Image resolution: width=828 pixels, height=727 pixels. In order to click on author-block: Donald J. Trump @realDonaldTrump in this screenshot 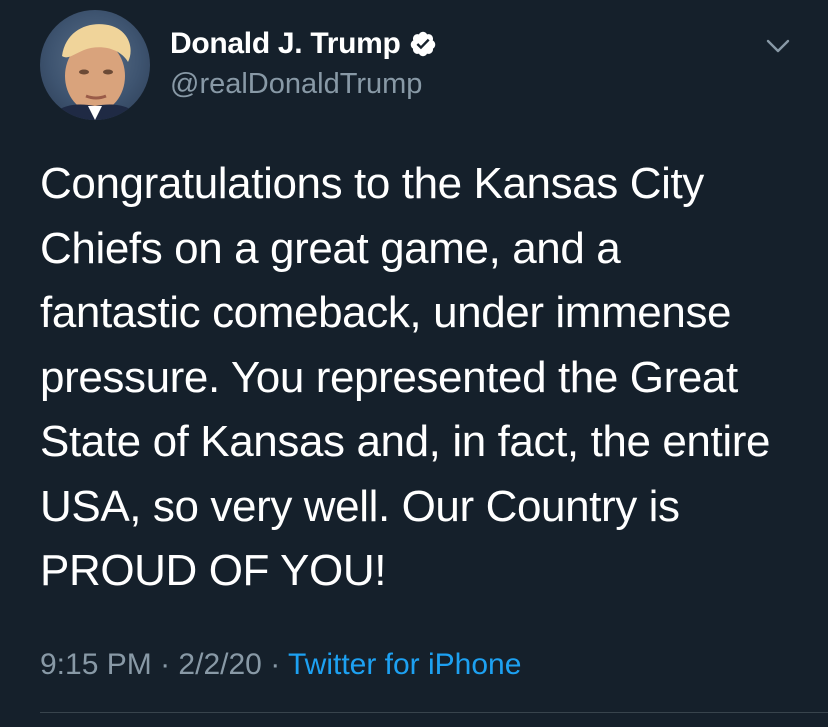, I will do `click(303, 61)`.